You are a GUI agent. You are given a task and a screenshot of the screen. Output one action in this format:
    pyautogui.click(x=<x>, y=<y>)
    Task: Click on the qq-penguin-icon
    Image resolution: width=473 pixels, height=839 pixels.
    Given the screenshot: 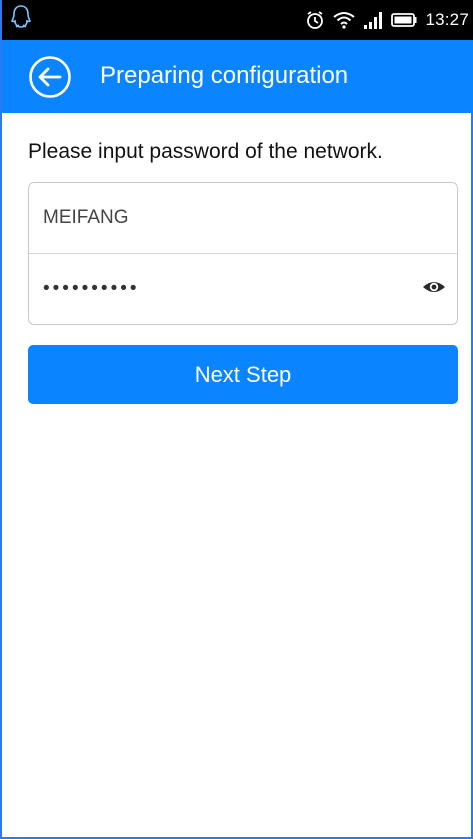 What is the action you would take?
    pyautogui.click(x=21, y=16)
    